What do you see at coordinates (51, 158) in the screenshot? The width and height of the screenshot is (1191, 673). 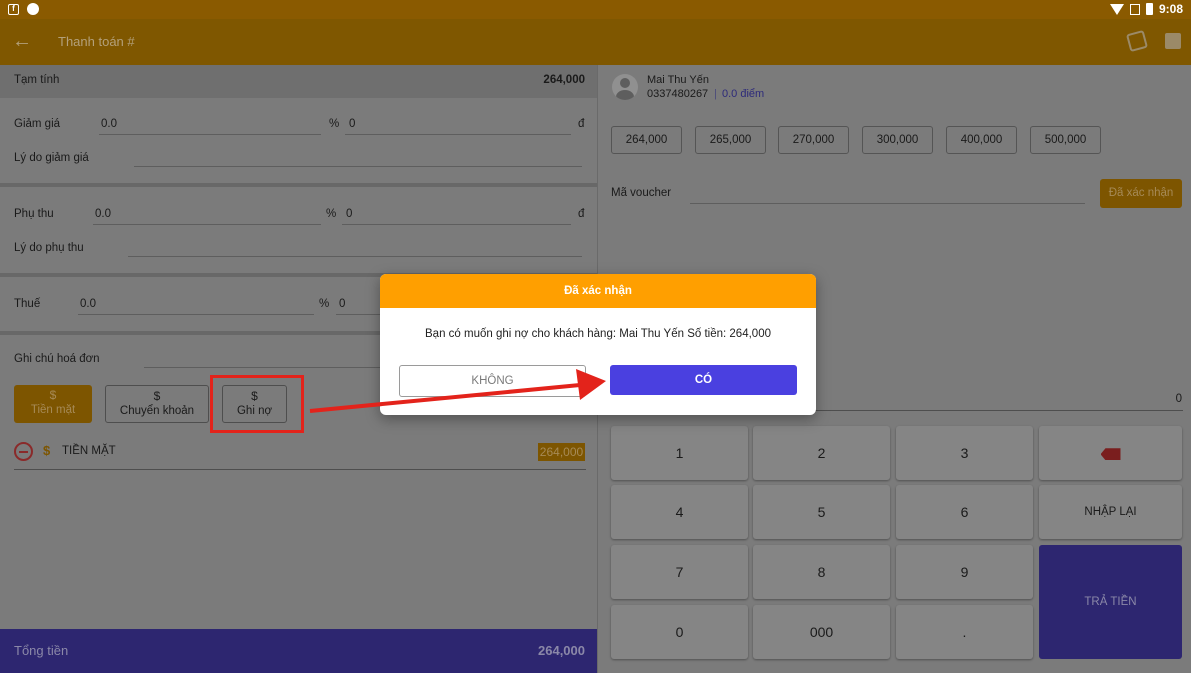 I see `discount-reason-label: Lý do giảm giá` at bounding box center [51, 158].